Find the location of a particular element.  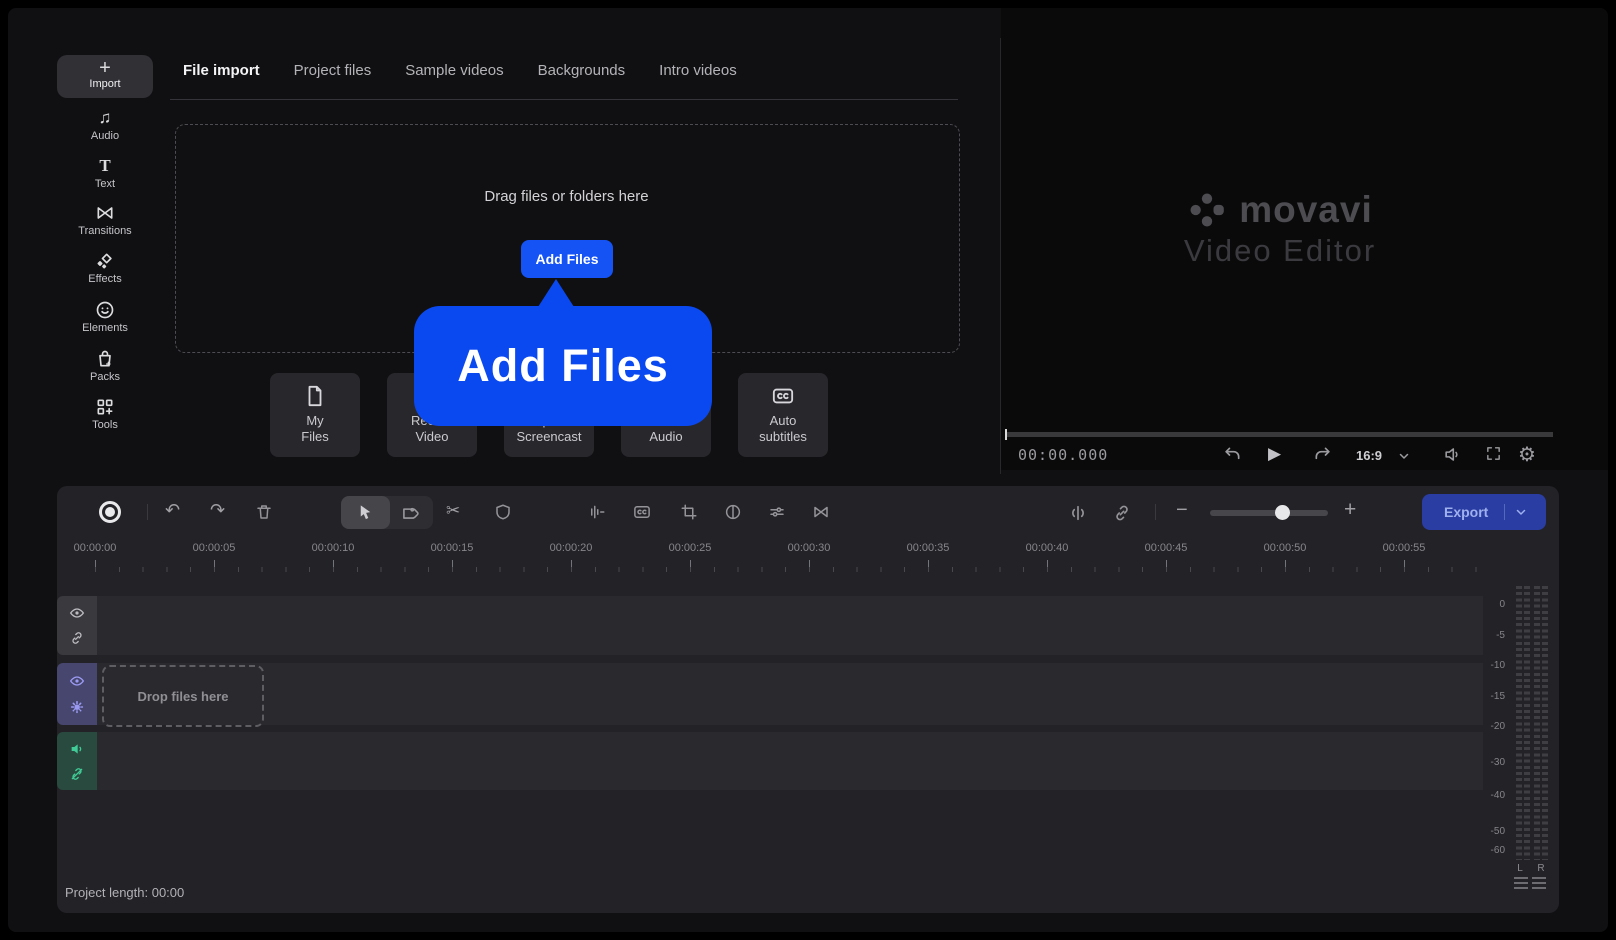

sidebar-item-text: T Text is located at coordinates (105, 172).